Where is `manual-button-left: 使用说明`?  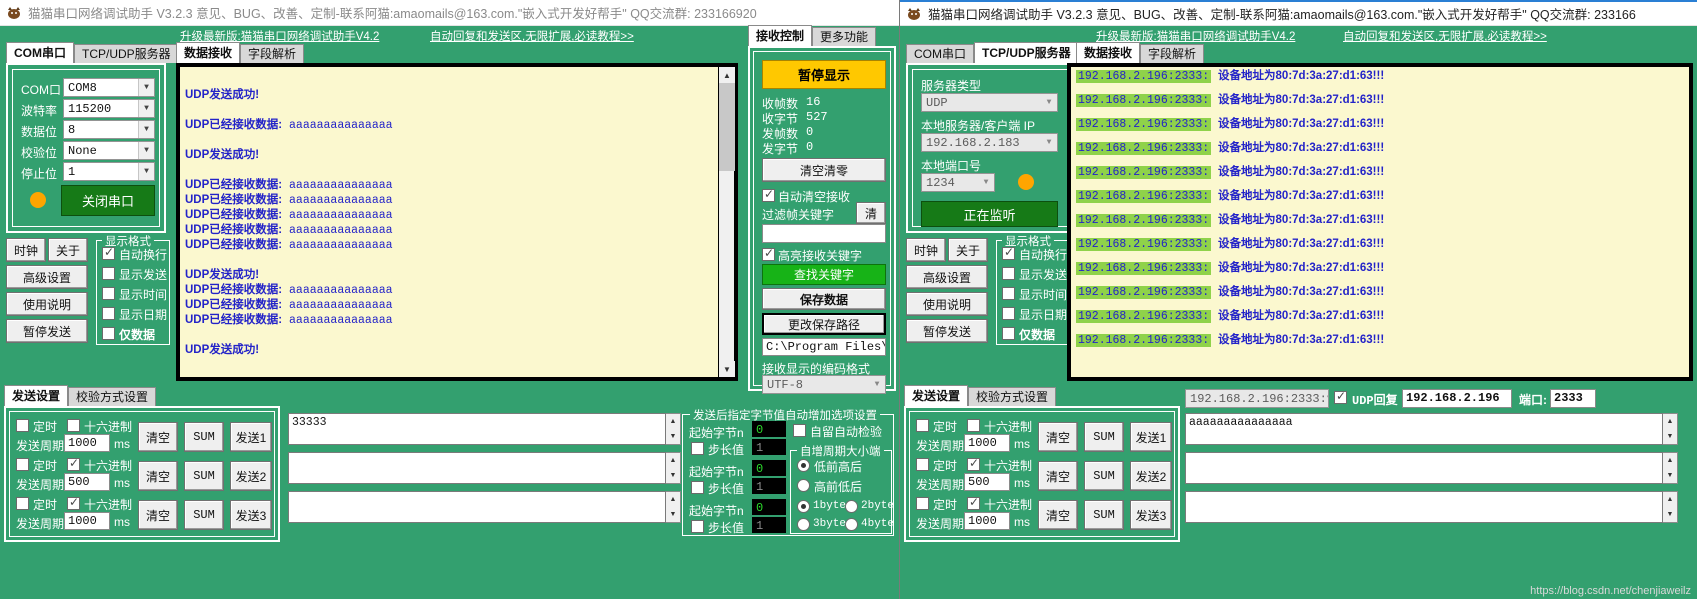
manual-button-left: 使用说明 is located at coordinates (47, 304).